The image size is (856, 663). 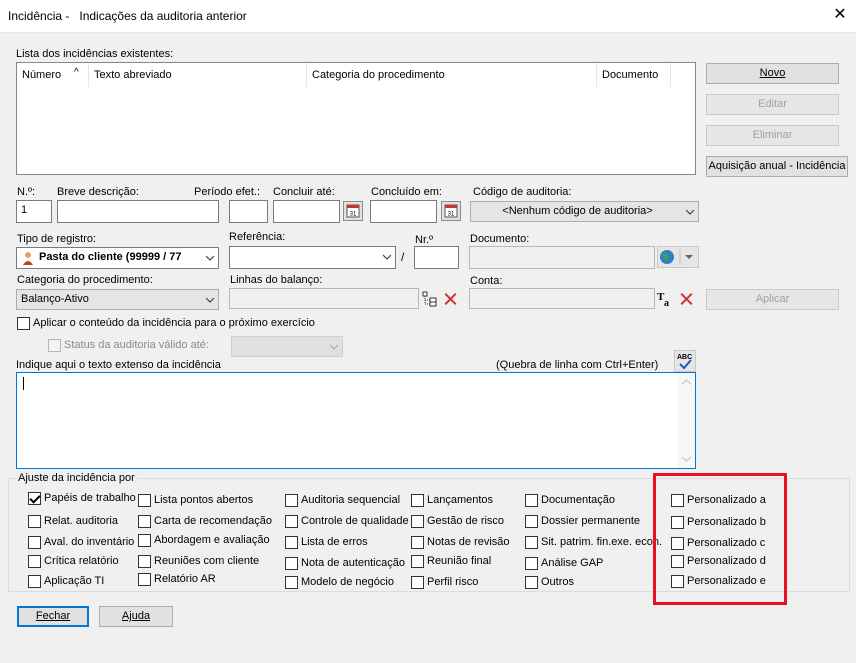 What do you see at coordinates (128, 347) in the screenshot?
I see `status-auditoria-checkbox: Status da auditoria válido até:` at bounding box center [128, 347].